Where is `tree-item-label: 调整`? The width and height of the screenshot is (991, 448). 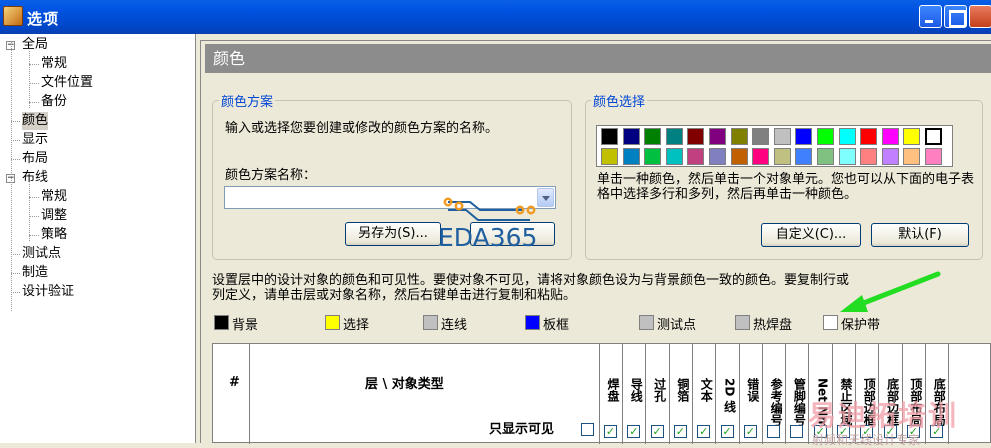
tree-item-label: 调整 is located at coordinates (54, 215).